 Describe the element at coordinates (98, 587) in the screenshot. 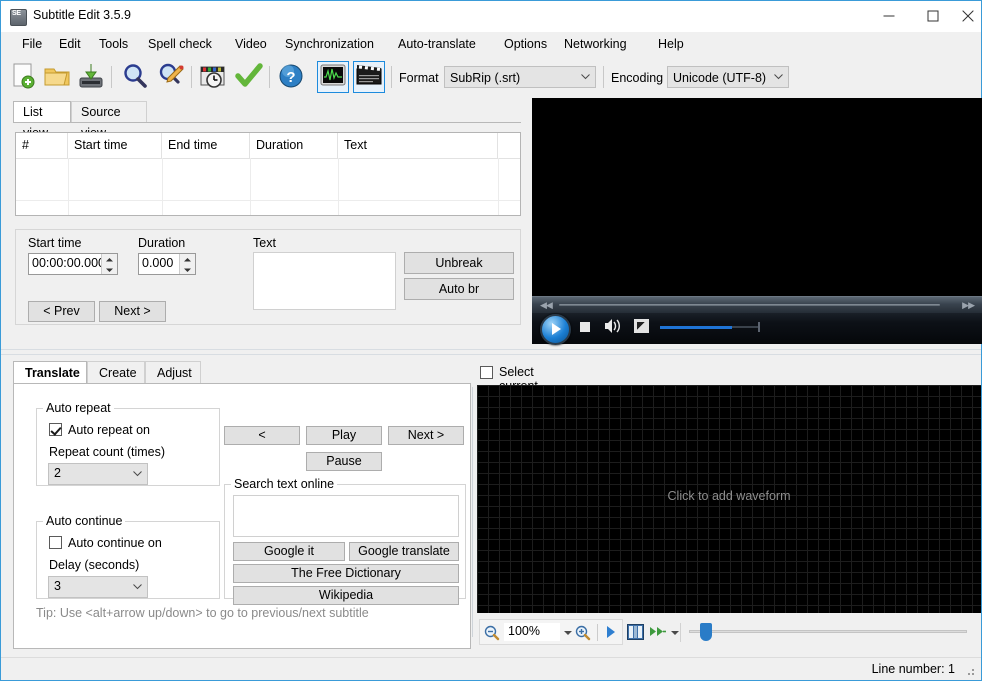

I see `delay-seconds-select: 3` at that location.